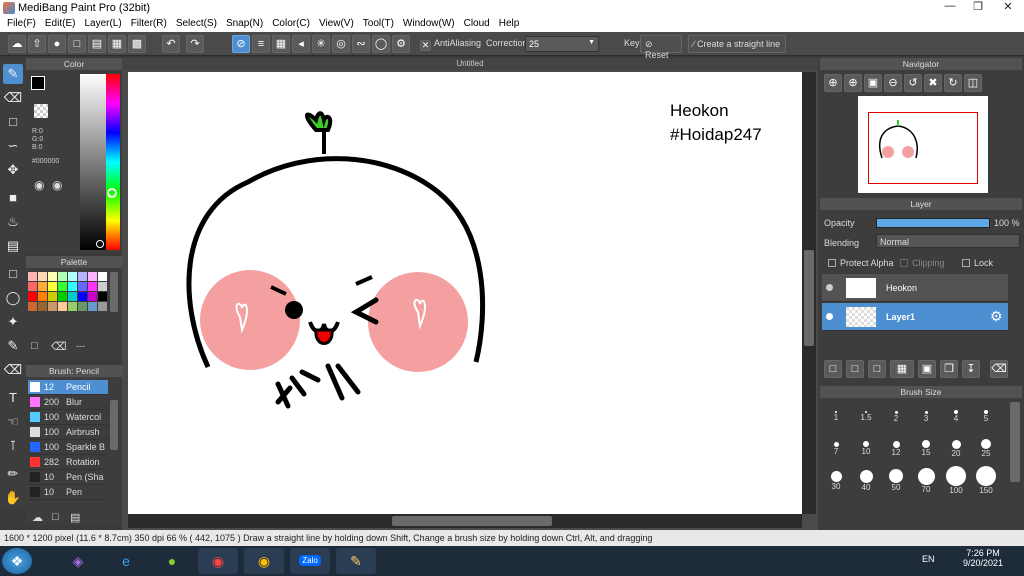 This screenshot has width=1024, height=576. Describe the element at coordinates (923, 144) in the screenshot. I see `navigator-preview` at that location.